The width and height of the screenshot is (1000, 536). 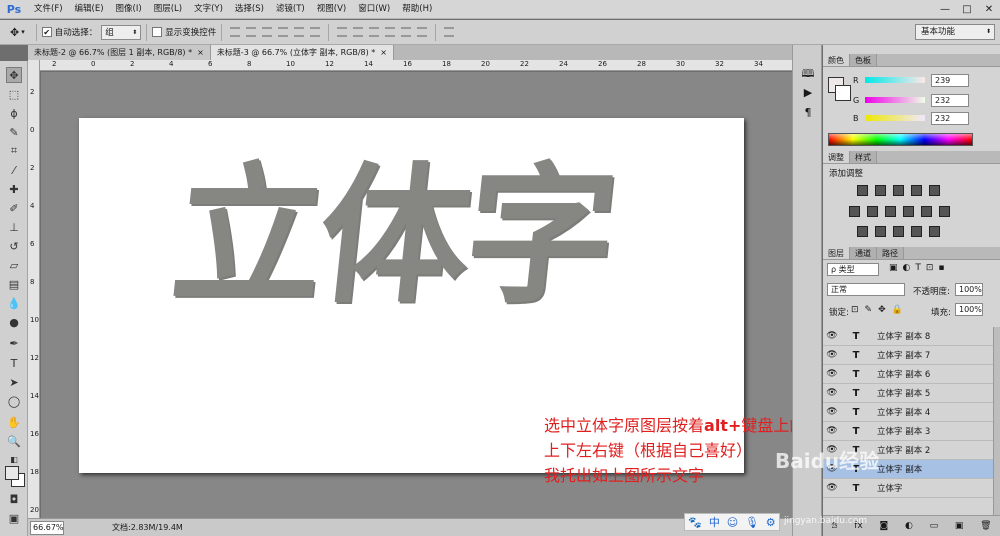 I want to click on tab-doc-2: 未标题-2 @ 66.7% (图层 1 副本, RGB/8) * ×, so click(x=119, y=52).